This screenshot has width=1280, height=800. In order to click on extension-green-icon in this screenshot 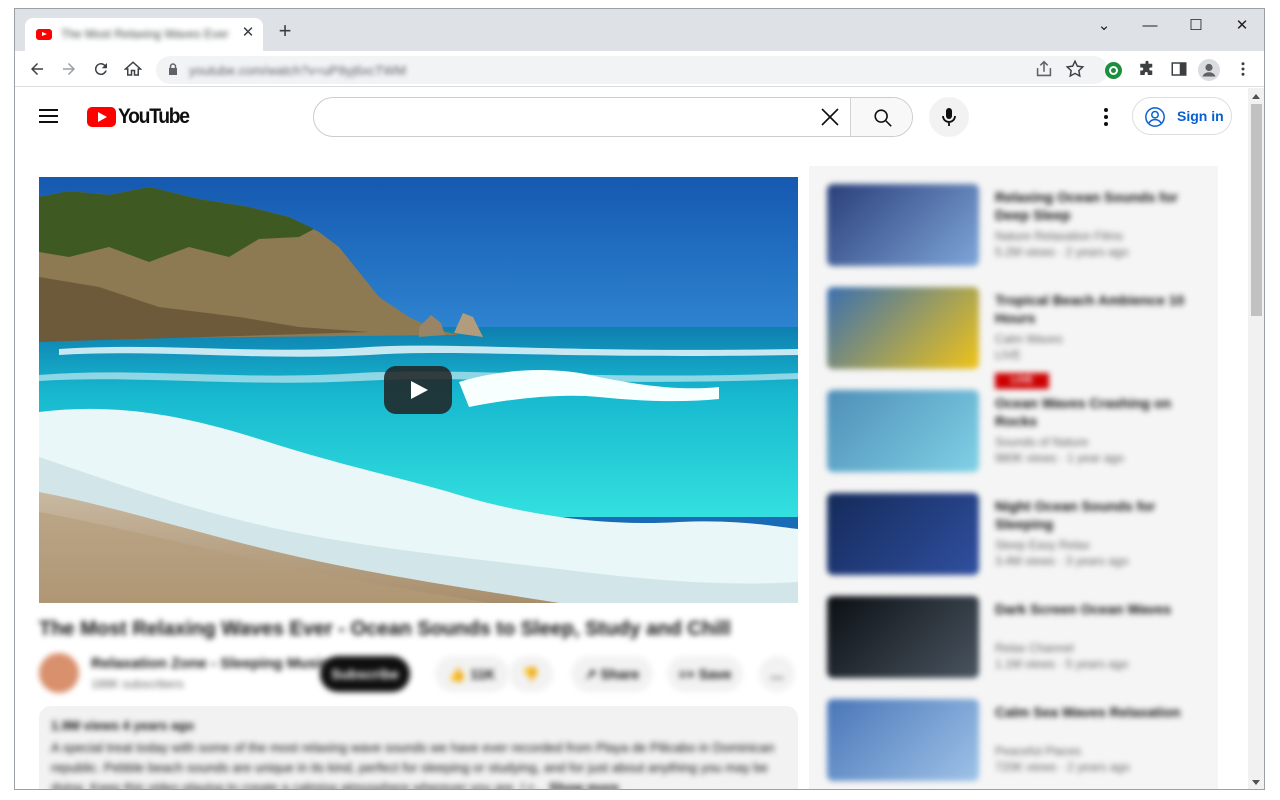, I will do `click(1113, 70)`.